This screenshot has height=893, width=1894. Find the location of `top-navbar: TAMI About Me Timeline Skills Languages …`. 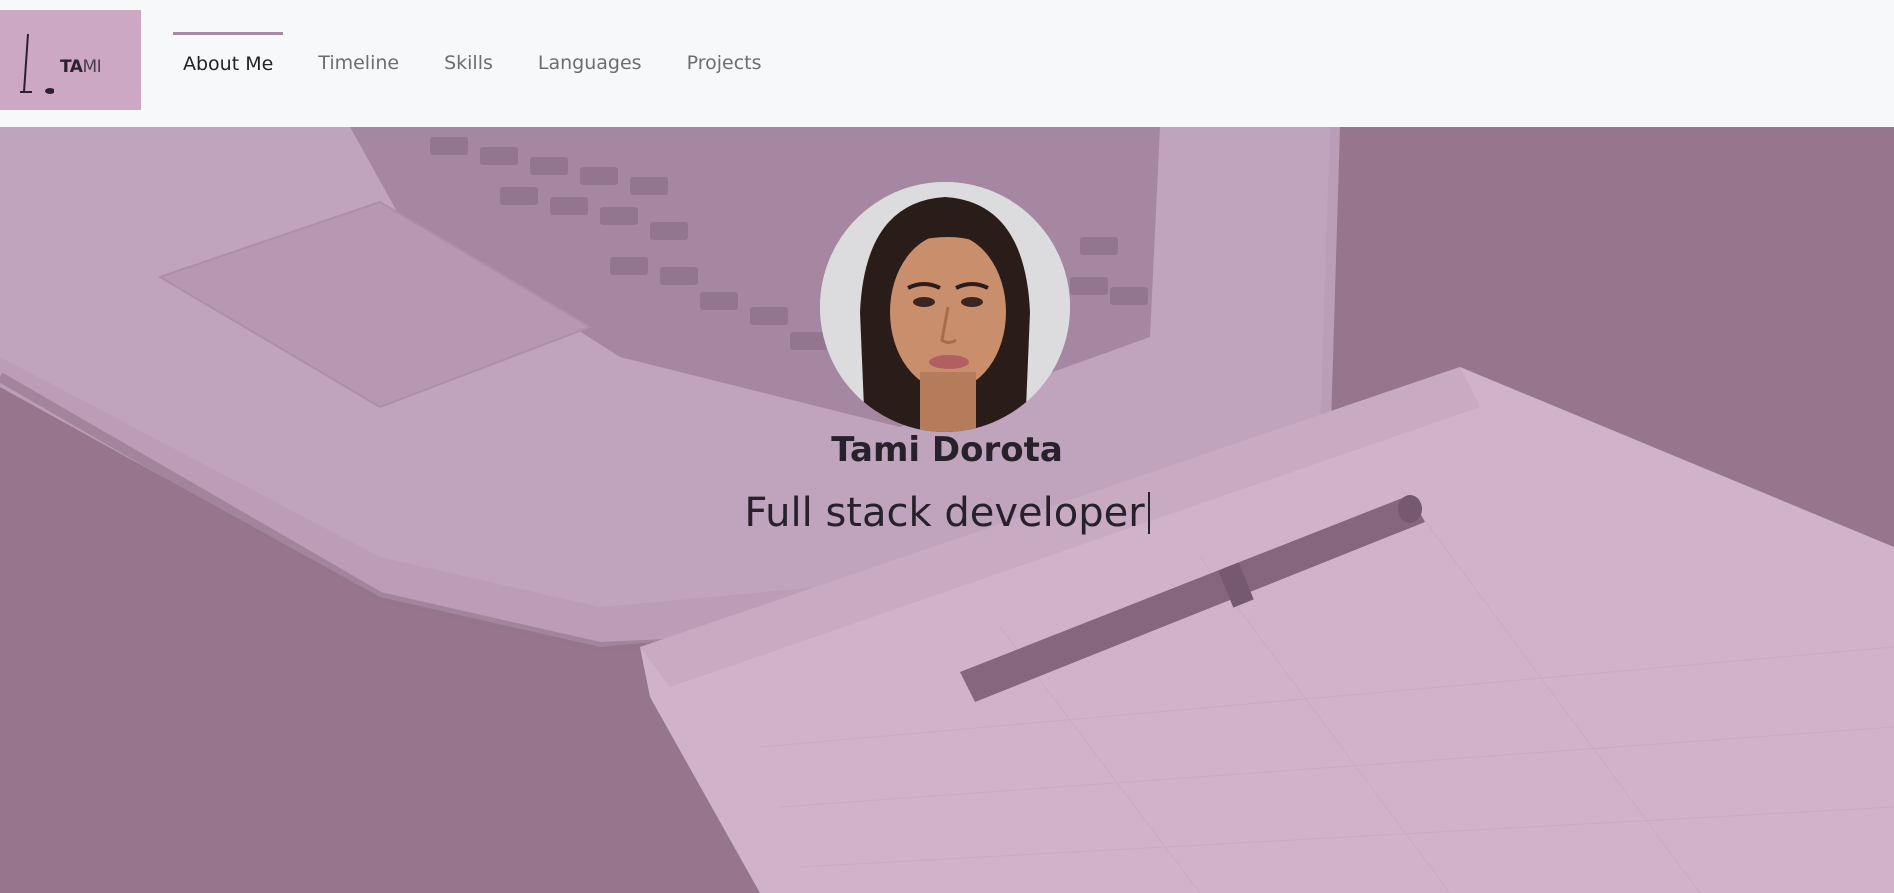

top-navbar: TAMI About Me Timeline Skills Languages … is located at coordinates (947, 63).